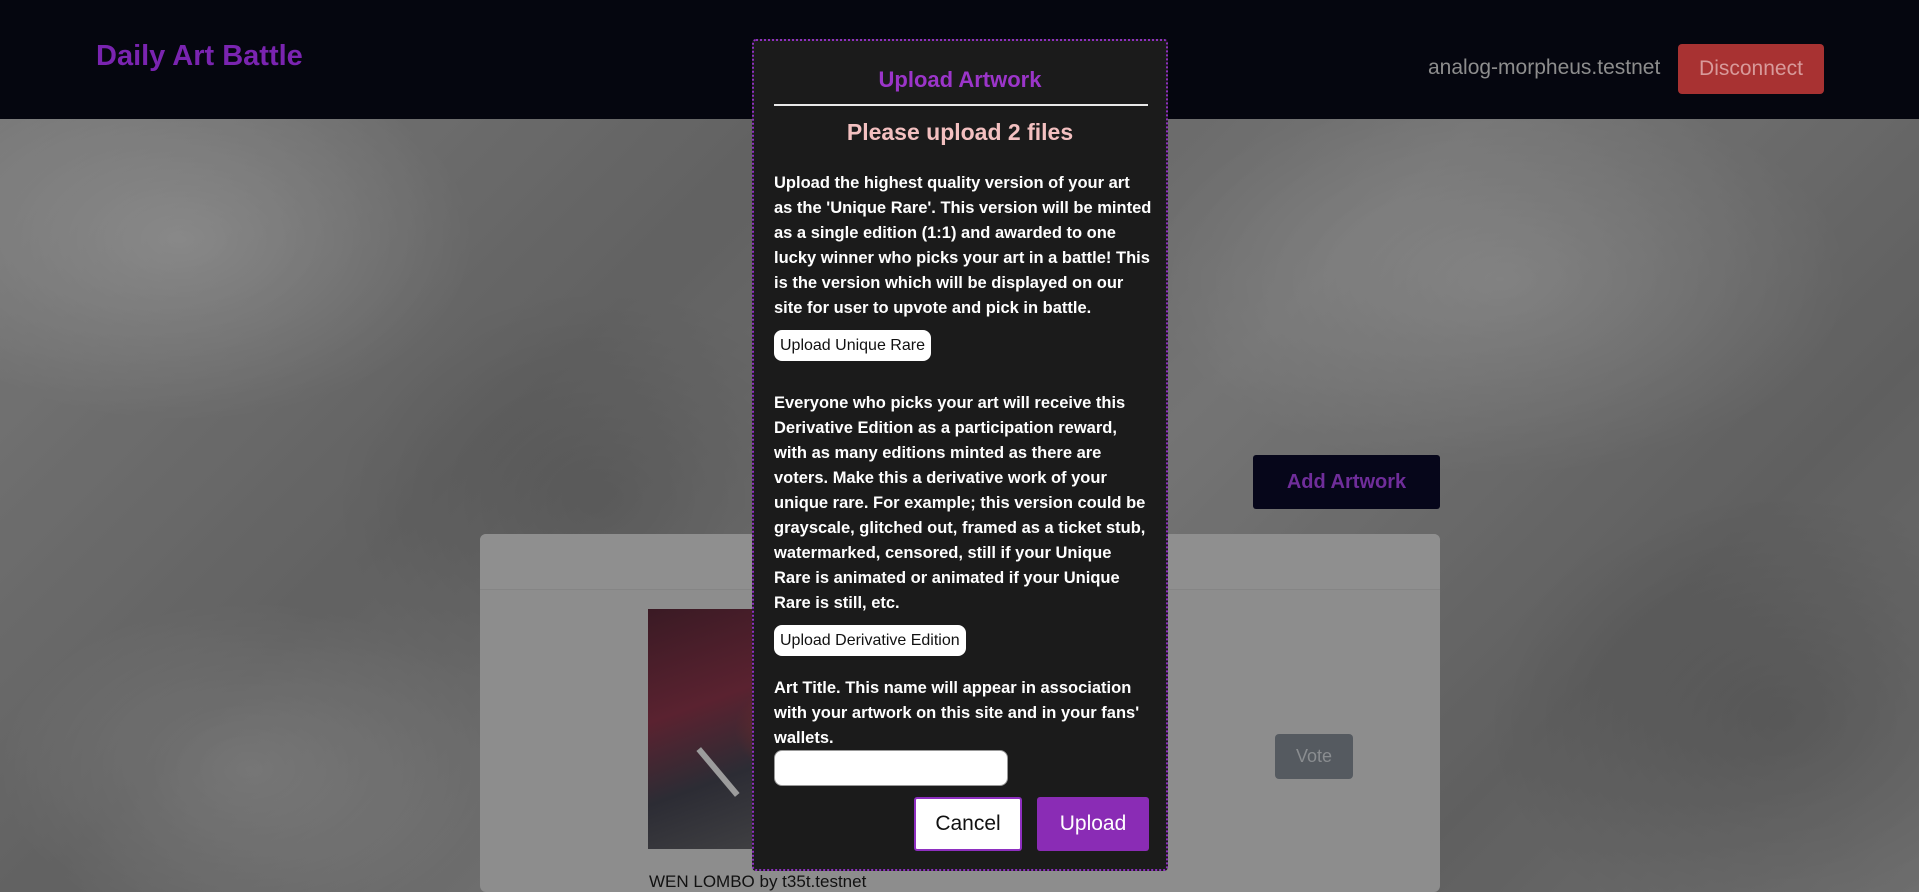 This screenshot has width=1919, height=892. Describe the element at coordinates (960, 132) in the screenshot. I see `modal-subtitle: Please upload 2 files` at that location.